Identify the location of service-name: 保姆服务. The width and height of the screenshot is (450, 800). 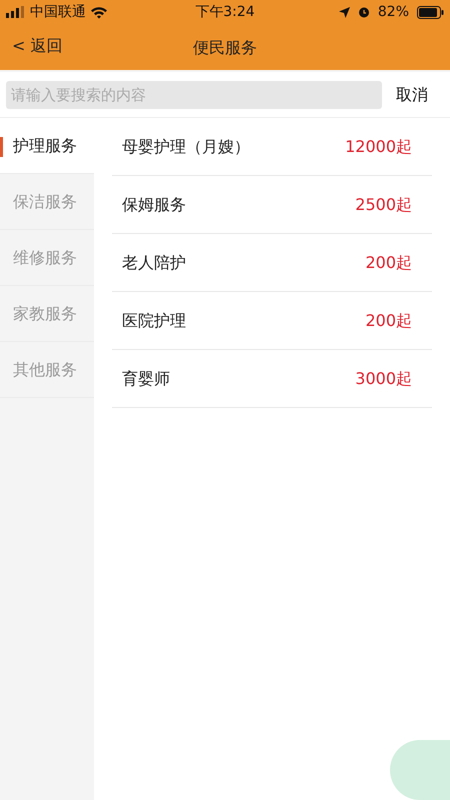
(154, 205).